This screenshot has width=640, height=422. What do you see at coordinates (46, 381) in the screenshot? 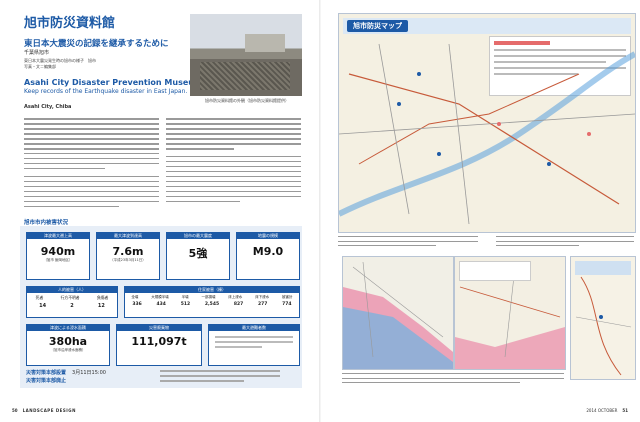
I see `info-row-2: 災害対策本部廃止` at bounding box center [46, 381].